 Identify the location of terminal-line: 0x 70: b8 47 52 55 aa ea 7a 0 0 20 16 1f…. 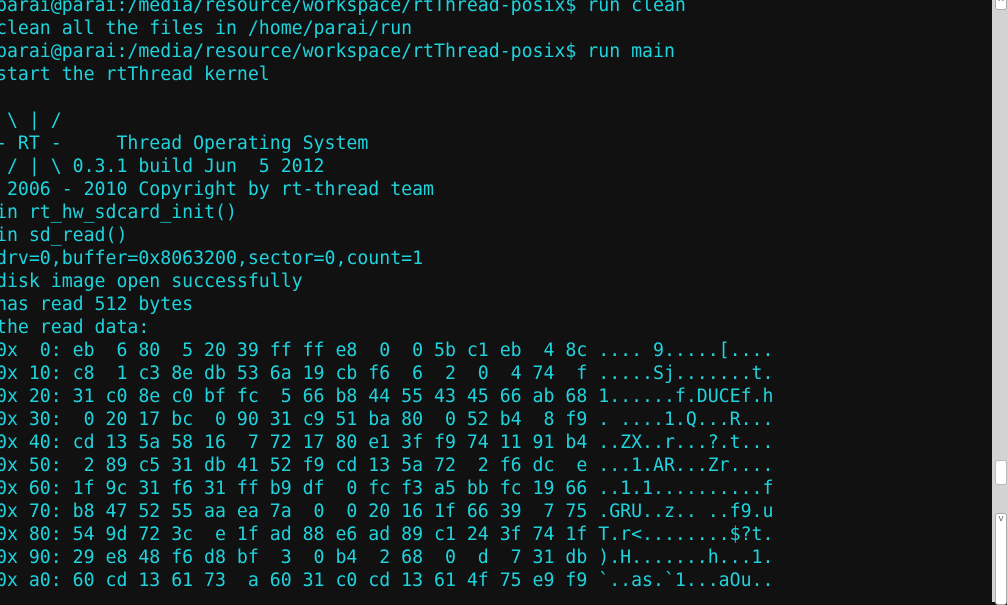
(387, 511).